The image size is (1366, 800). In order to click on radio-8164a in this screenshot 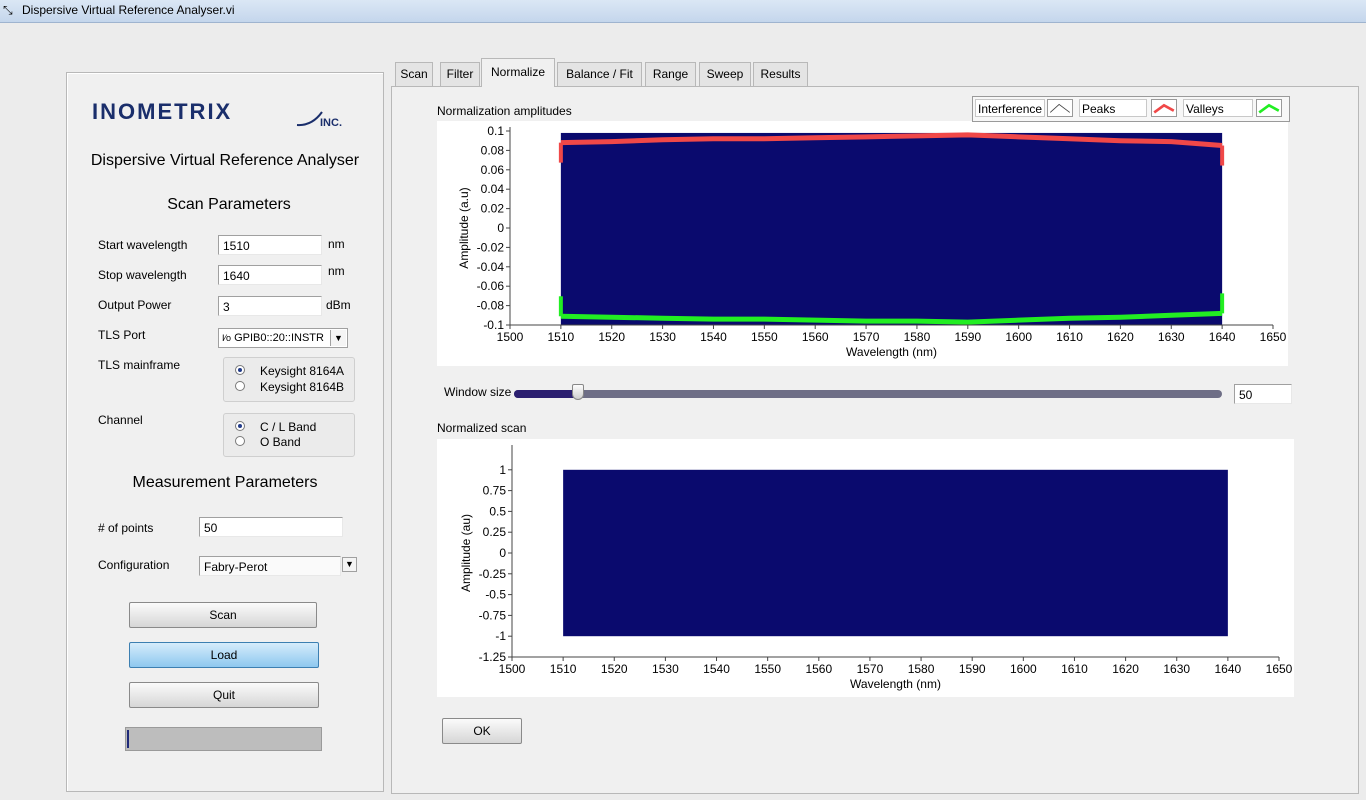, I will do `click(240, 370)`.